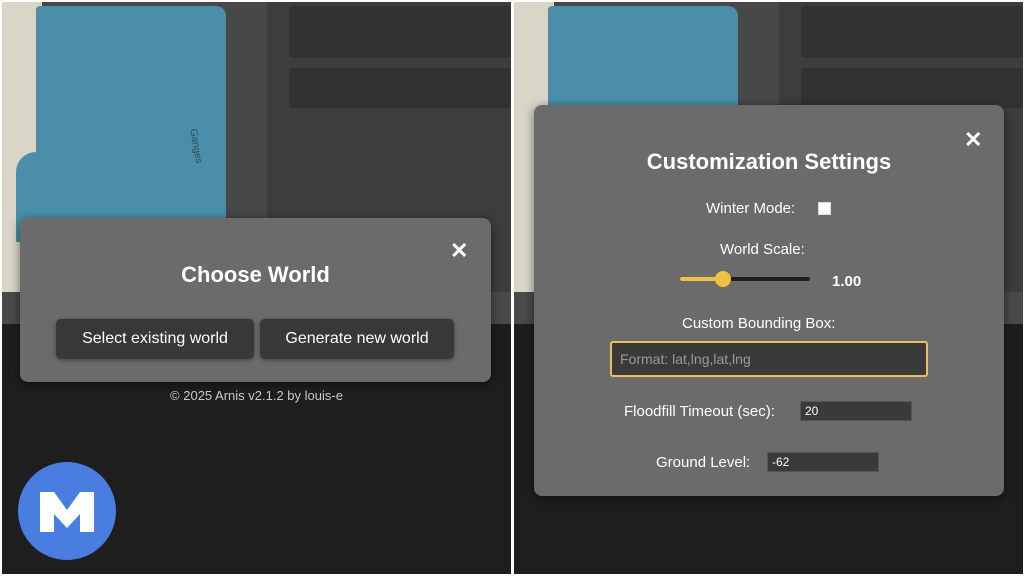  Describe the element at coordinates (823, 462) in the screenshot. I see `ground-level-input` at that location.